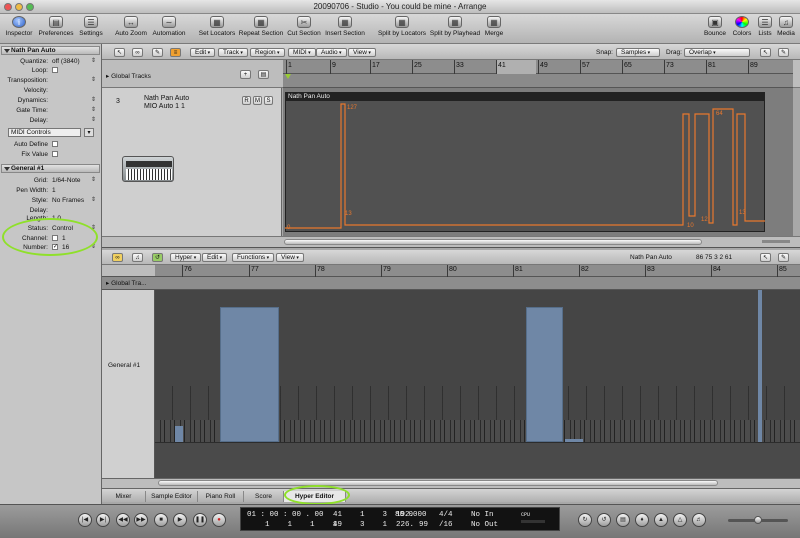  I want to click on global-tracks-disclosure: ▸ Global Tracks, so click(128, 76).